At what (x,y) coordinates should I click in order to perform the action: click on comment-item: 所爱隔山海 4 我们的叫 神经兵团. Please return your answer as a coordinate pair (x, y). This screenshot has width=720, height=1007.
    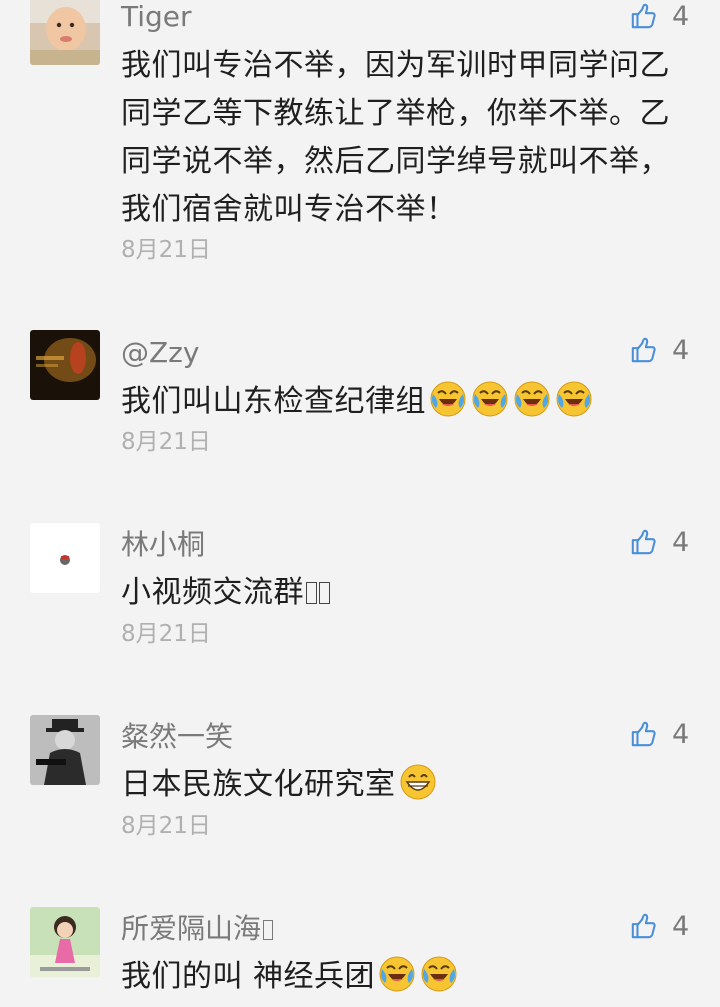
    Looking at the image, I should click on (360, 956).